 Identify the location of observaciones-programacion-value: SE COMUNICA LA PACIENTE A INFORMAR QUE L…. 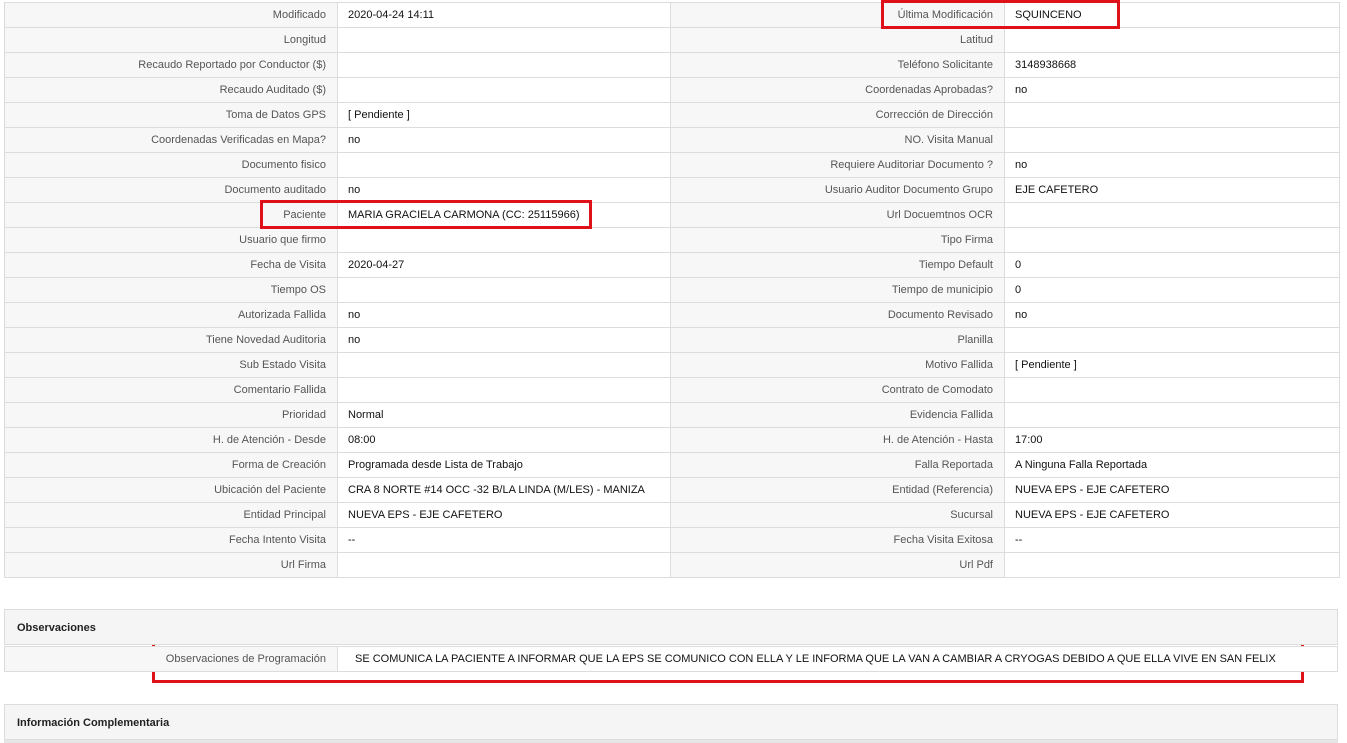
(815, 659).